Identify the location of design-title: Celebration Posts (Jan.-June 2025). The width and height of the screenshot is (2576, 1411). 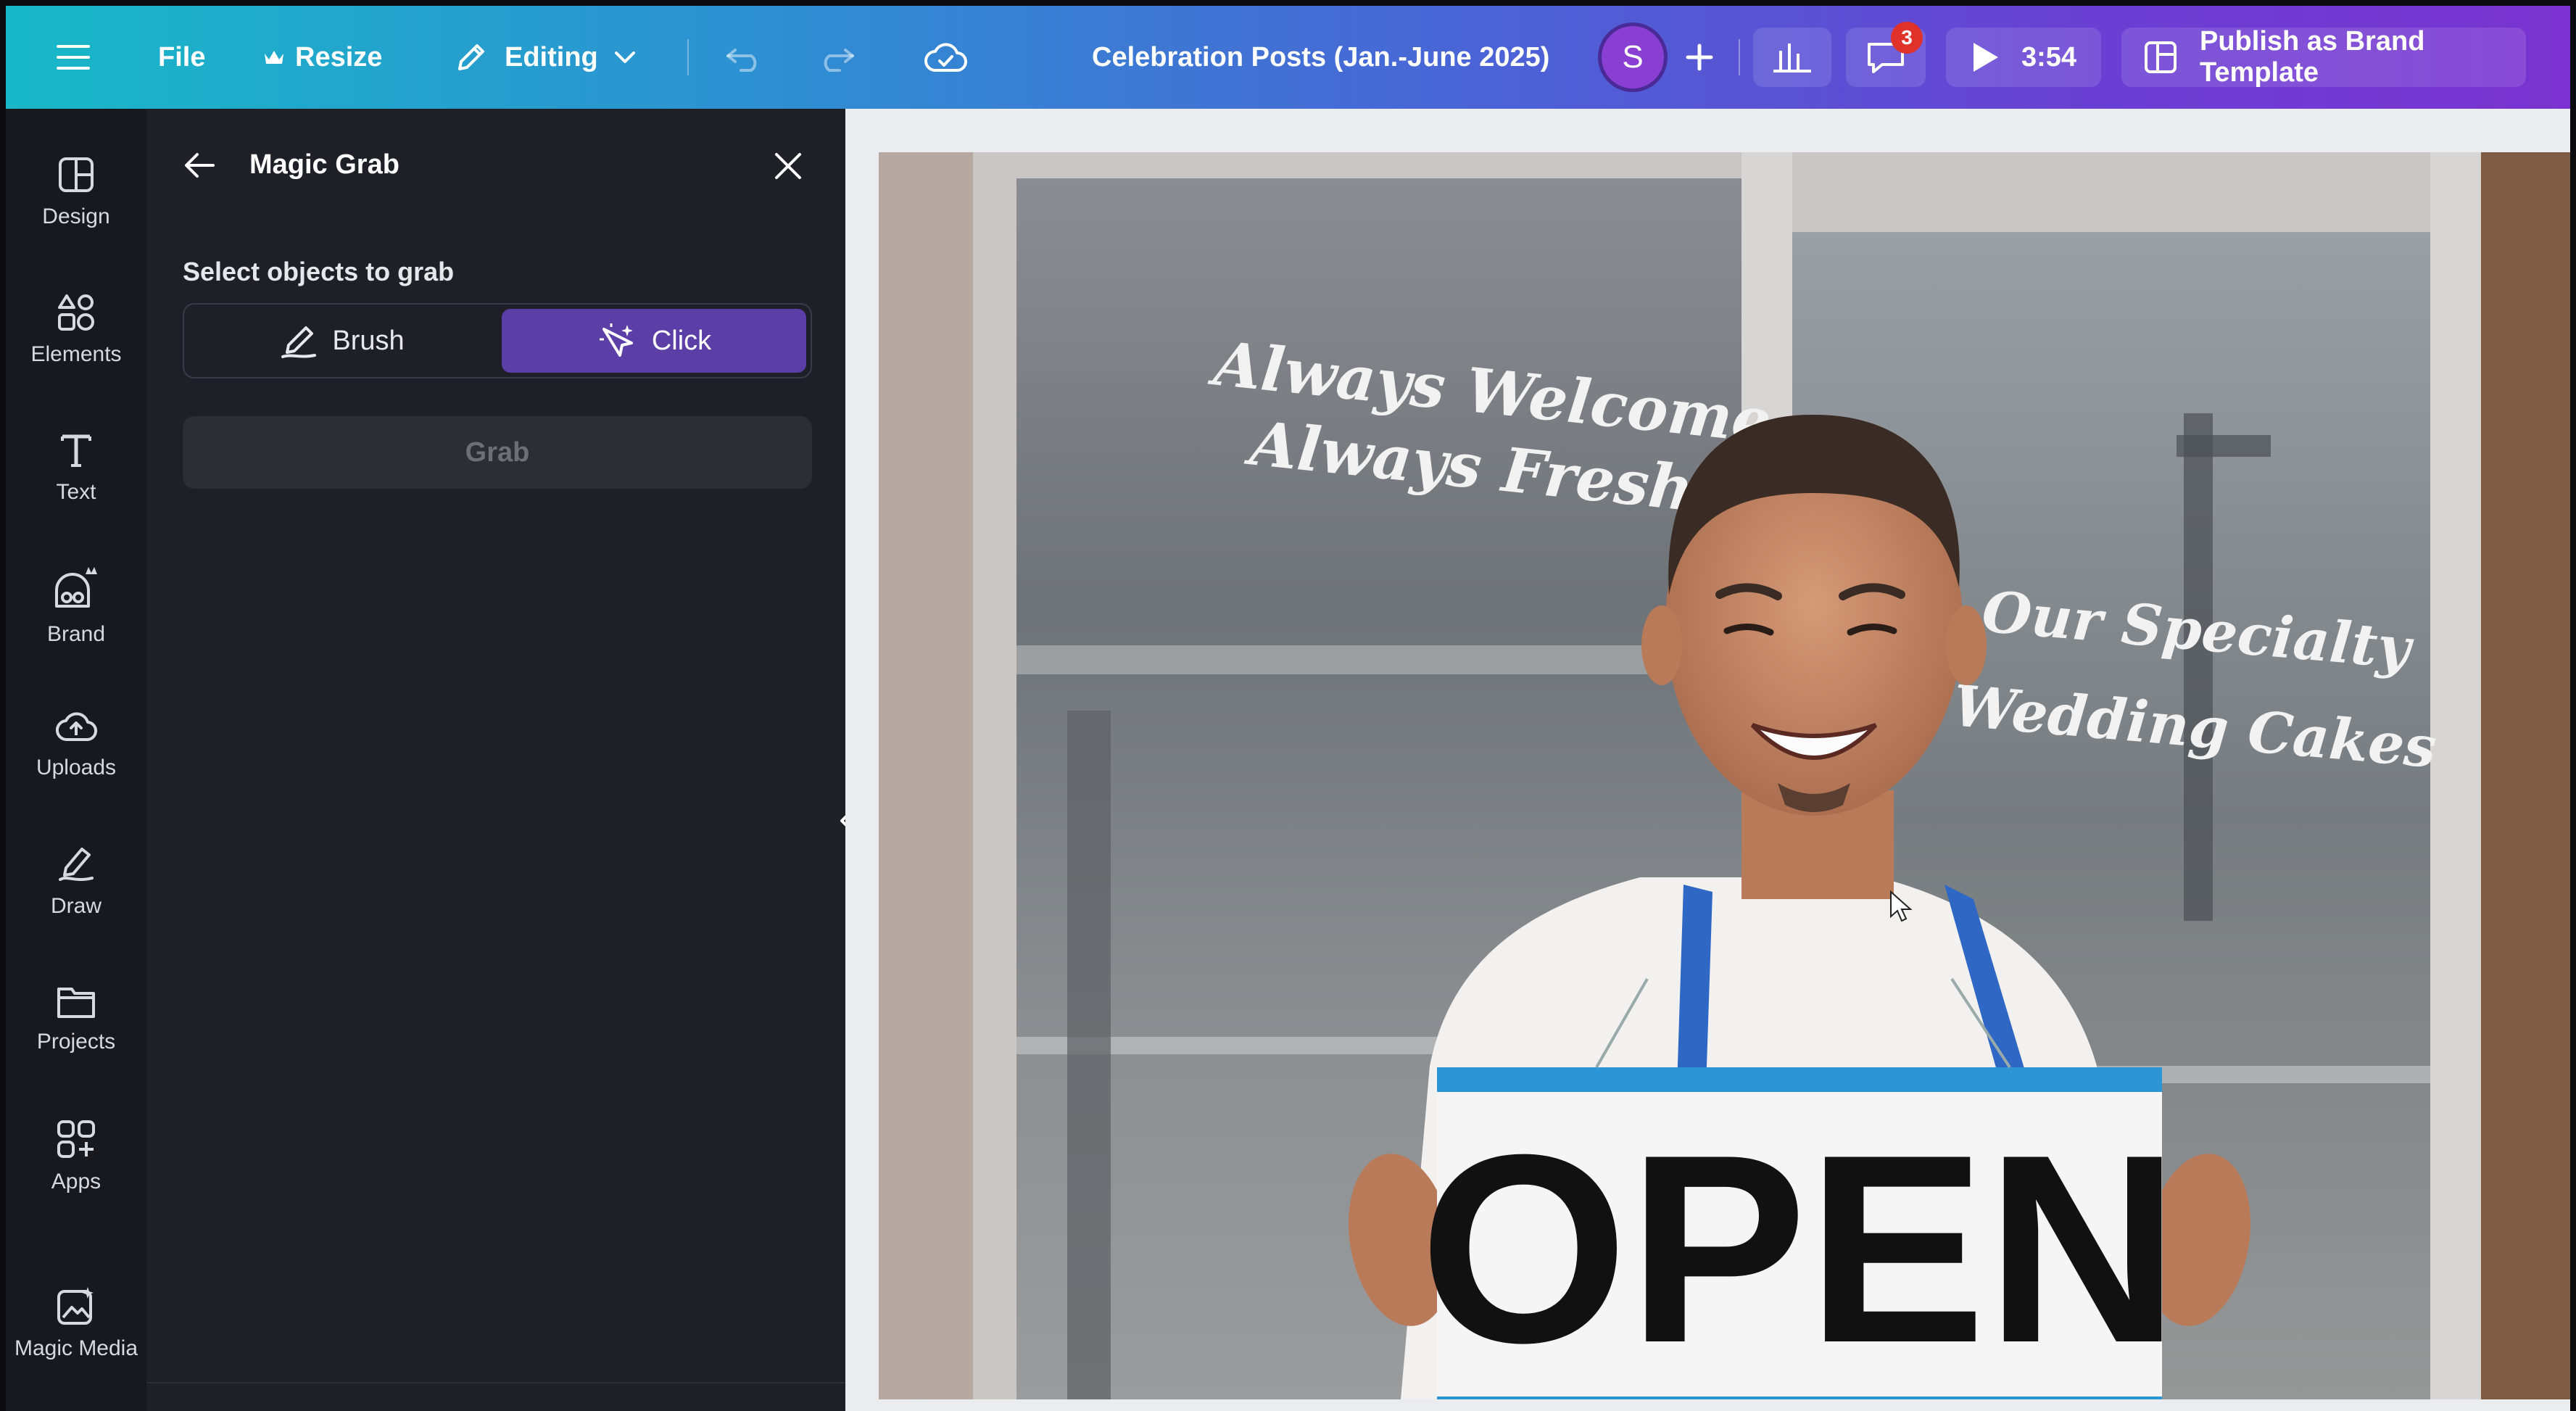
(1320, 57).